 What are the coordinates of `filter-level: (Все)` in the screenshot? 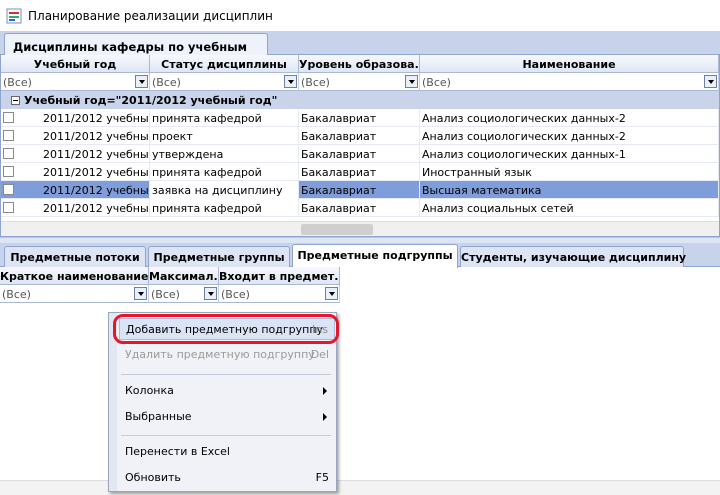 It's located at (359, 82).